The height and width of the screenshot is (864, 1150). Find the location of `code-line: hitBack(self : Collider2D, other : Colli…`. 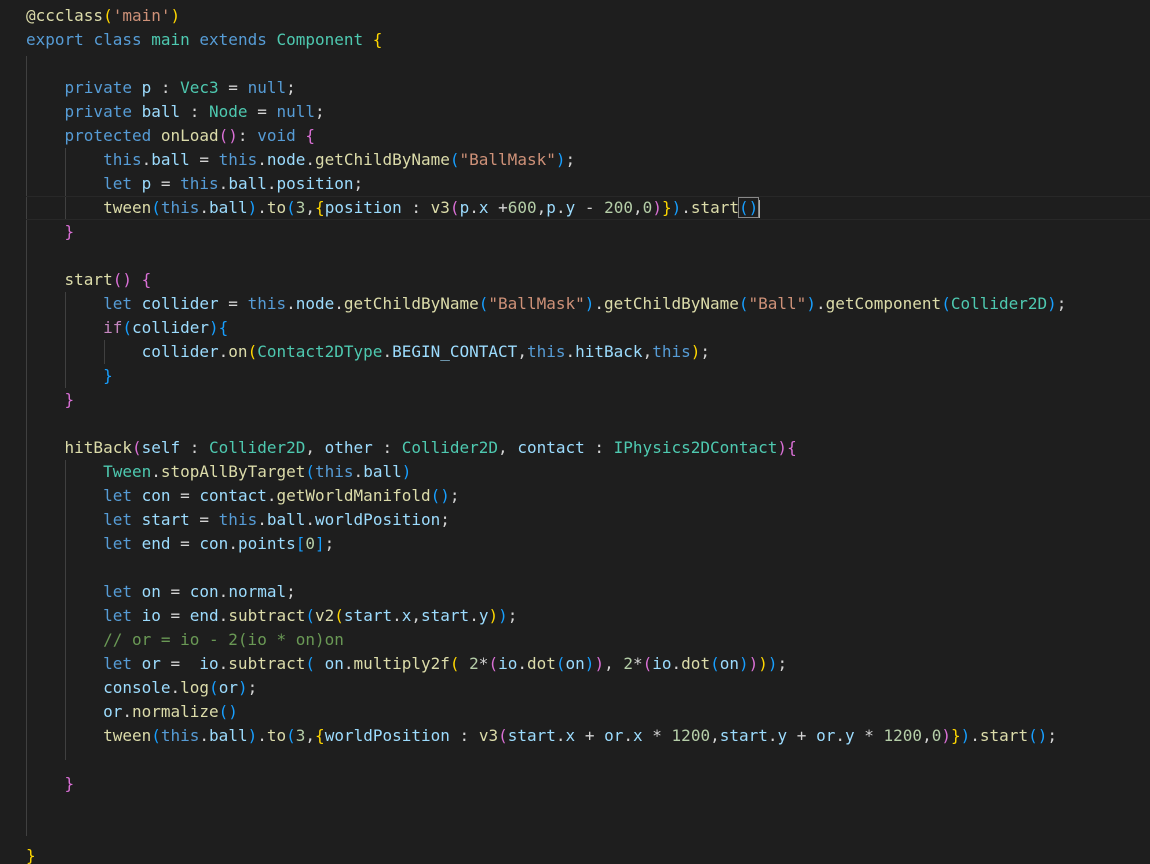

code-line: hitBack(self : Collider2D, other : Colli… is located at coordinates (411, 448).